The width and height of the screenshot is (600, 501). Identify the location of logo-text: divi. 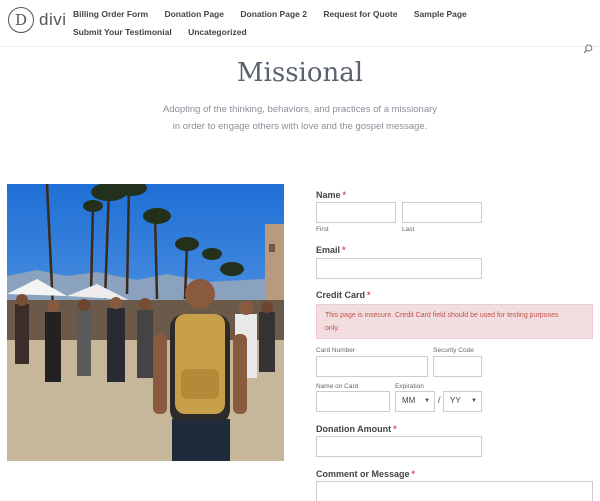
(53, 19).